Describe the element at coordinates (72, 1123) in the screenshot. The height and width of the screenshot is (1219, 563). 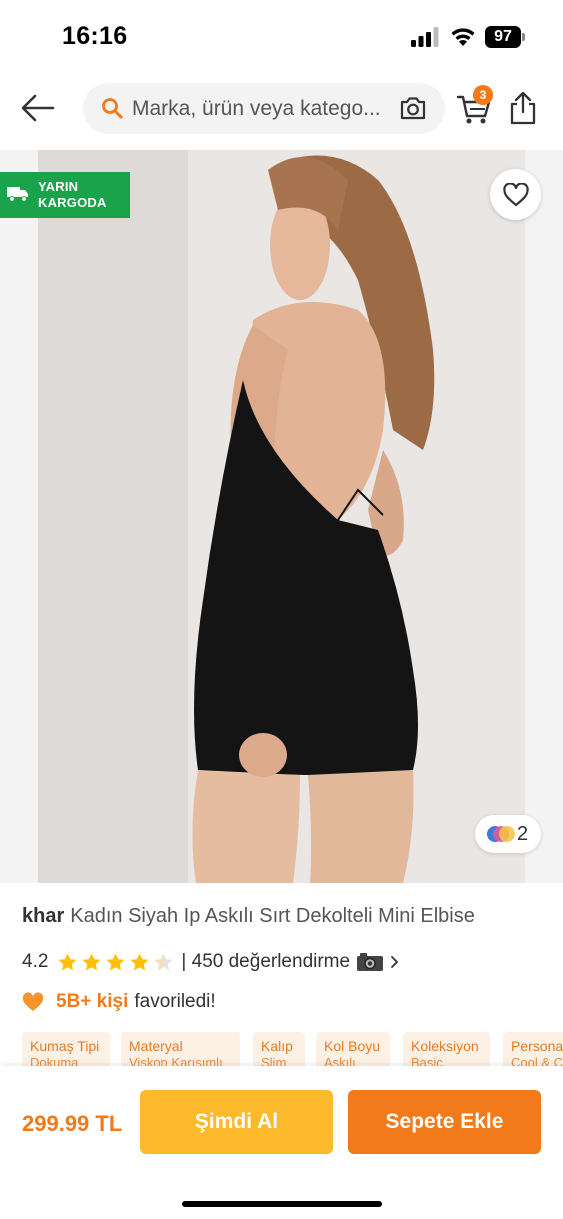
I see `price: 299.99 TL` at that location.